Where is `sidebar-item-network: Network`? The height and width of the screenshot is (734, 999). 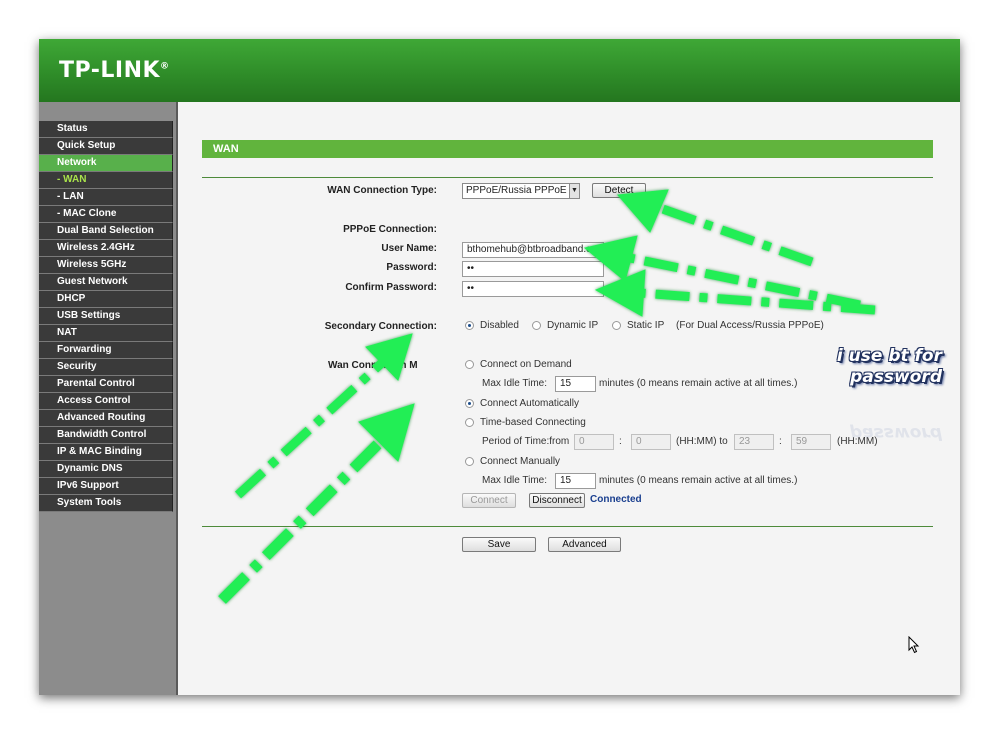 sidebar-item-network: Network is located at coordinates (106, 163).